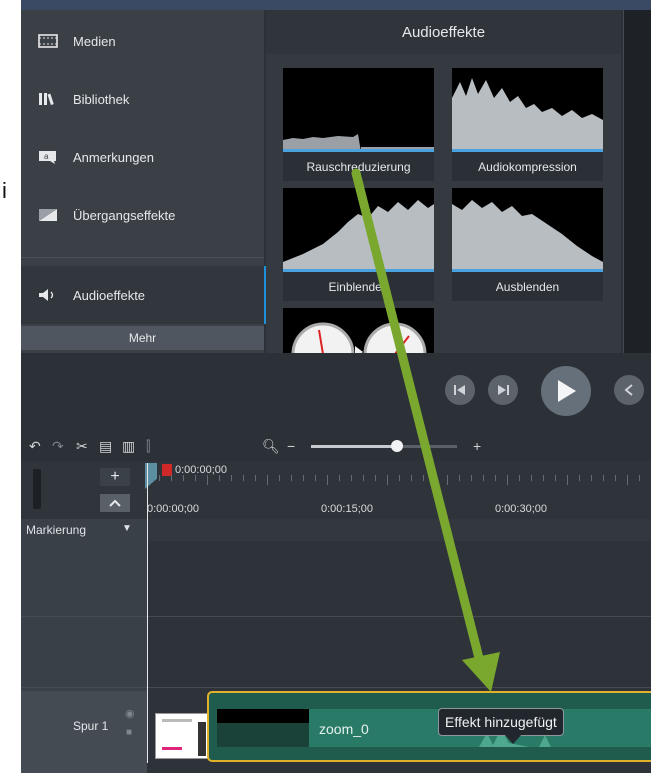 This screenshot has height=773, width=651. What do you see at coordinates (336, 530) in the screenshot?
I see `marker-track: Markierung ▼` at bounding box center [336, 530].